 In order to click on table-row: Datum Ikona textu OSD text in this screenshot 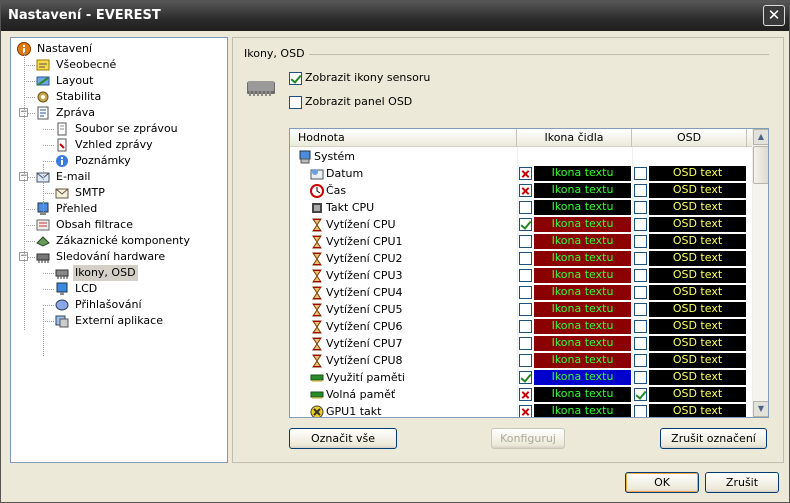, I will do `click(521, 173)`.